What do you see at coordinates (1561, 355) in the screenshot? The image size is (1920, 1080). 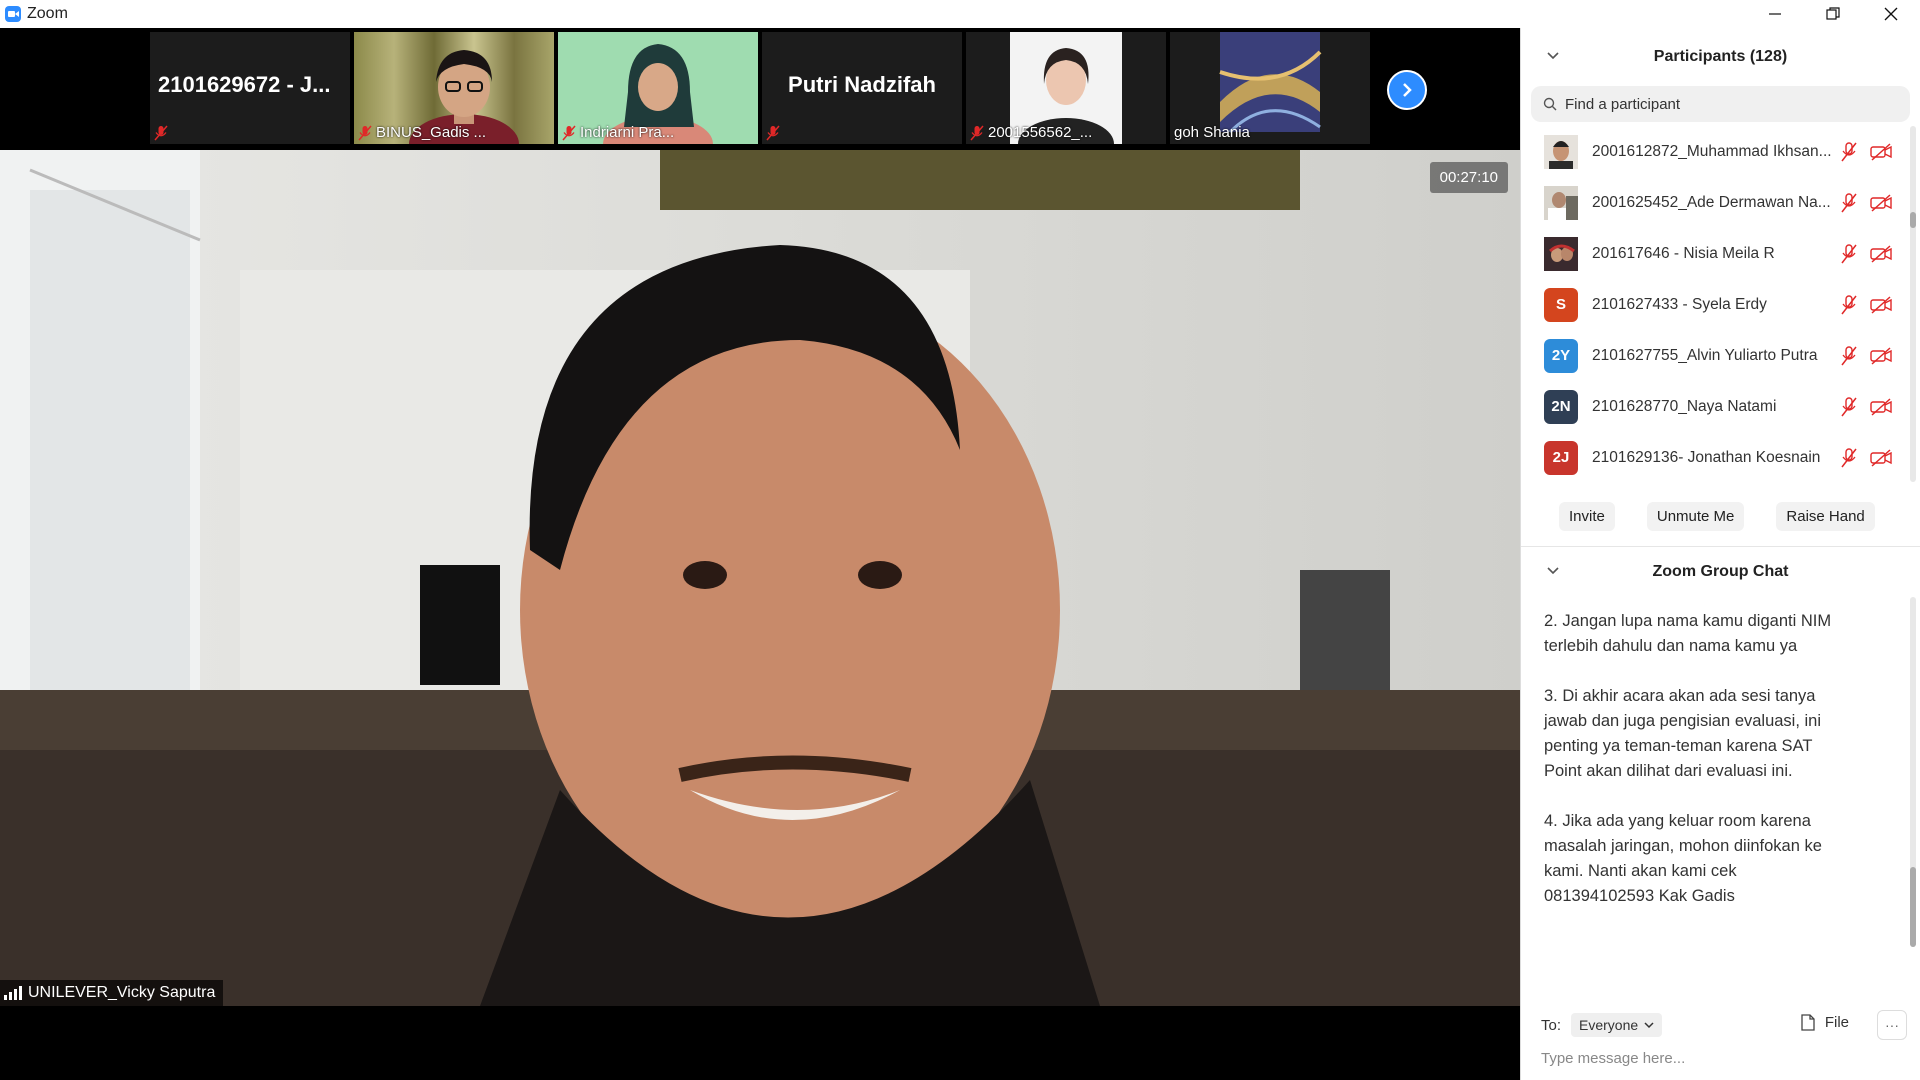 I see `avatar: 2Y` at bounding box center [1561, 355].